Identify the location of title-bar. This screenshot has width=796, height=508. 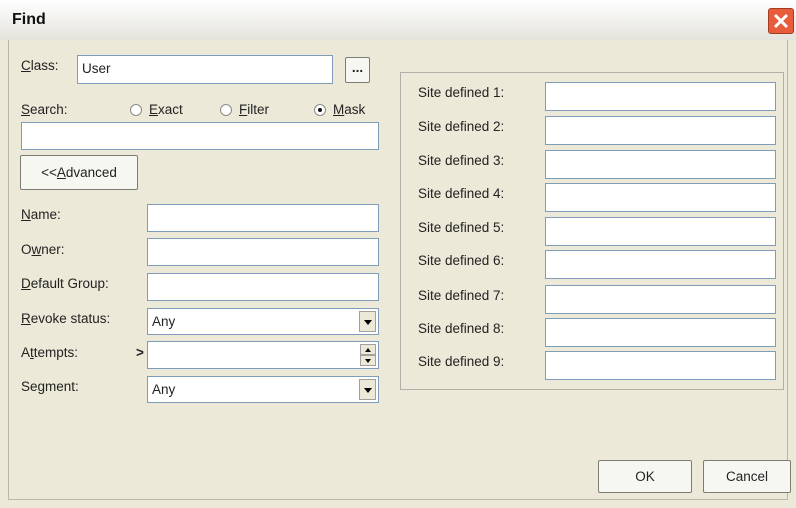
(398, 20).